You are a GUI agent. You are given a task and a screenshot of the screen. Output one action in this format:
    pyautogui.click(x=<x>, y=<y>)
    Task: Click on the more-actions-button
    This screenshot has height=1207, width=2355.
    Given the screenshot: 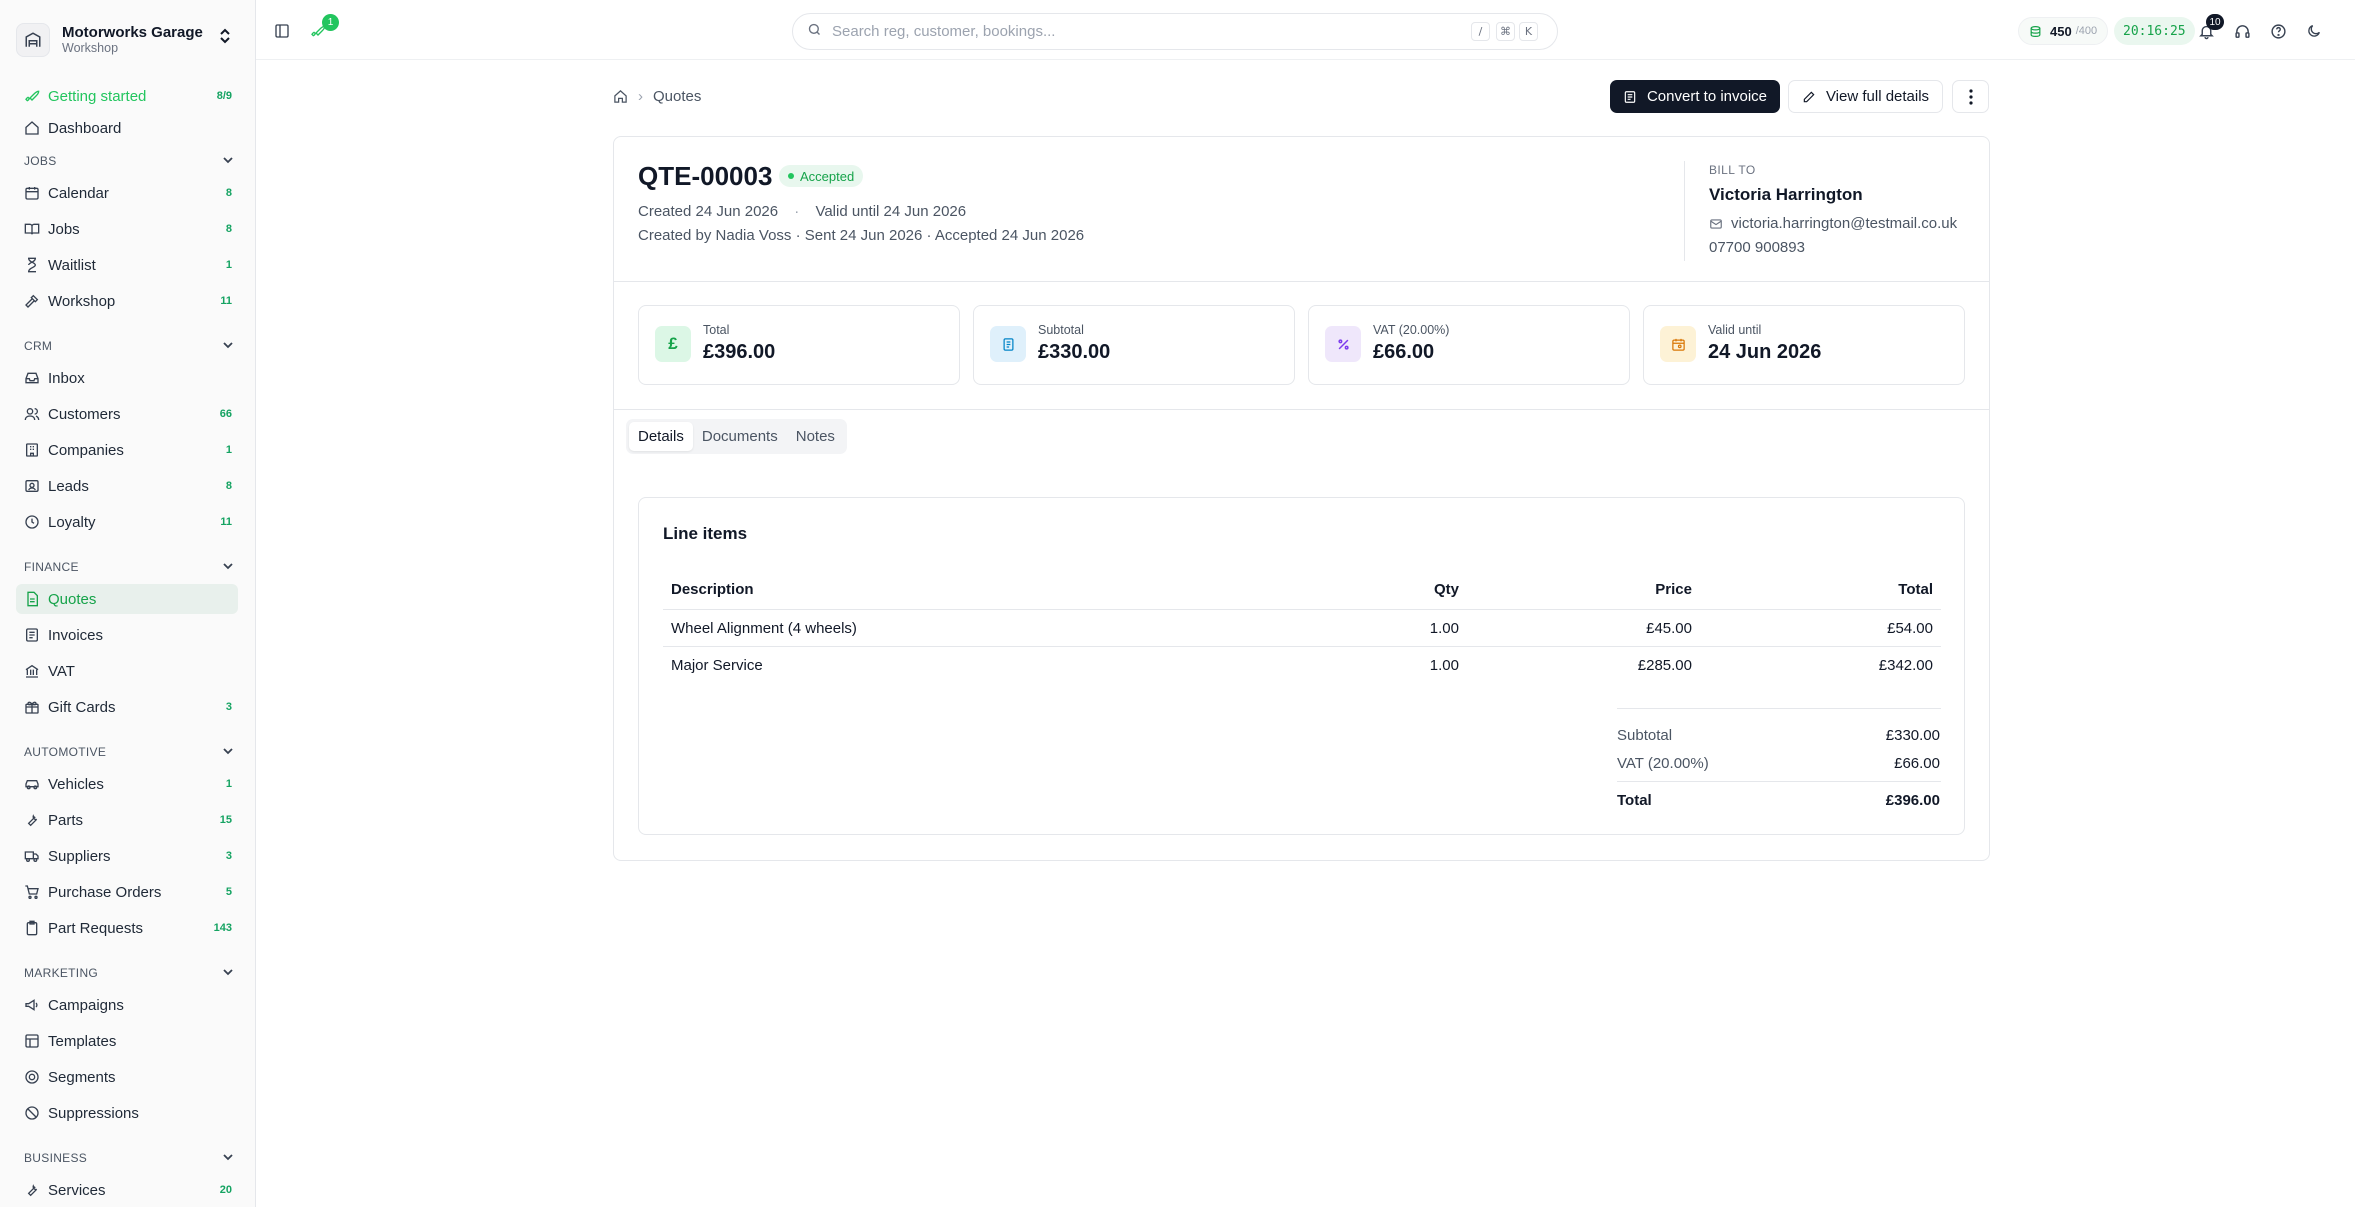 What is the action you would take?
    pyautogui.click(x=1970, y=96)
    